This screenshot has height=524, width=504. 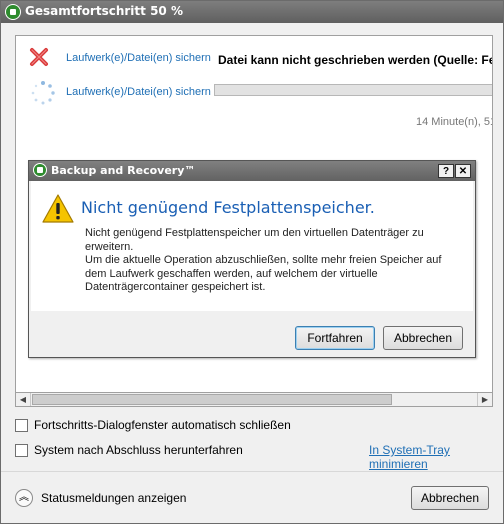 I want to click on auto-close-checkbox, so click(x=21, y=425).